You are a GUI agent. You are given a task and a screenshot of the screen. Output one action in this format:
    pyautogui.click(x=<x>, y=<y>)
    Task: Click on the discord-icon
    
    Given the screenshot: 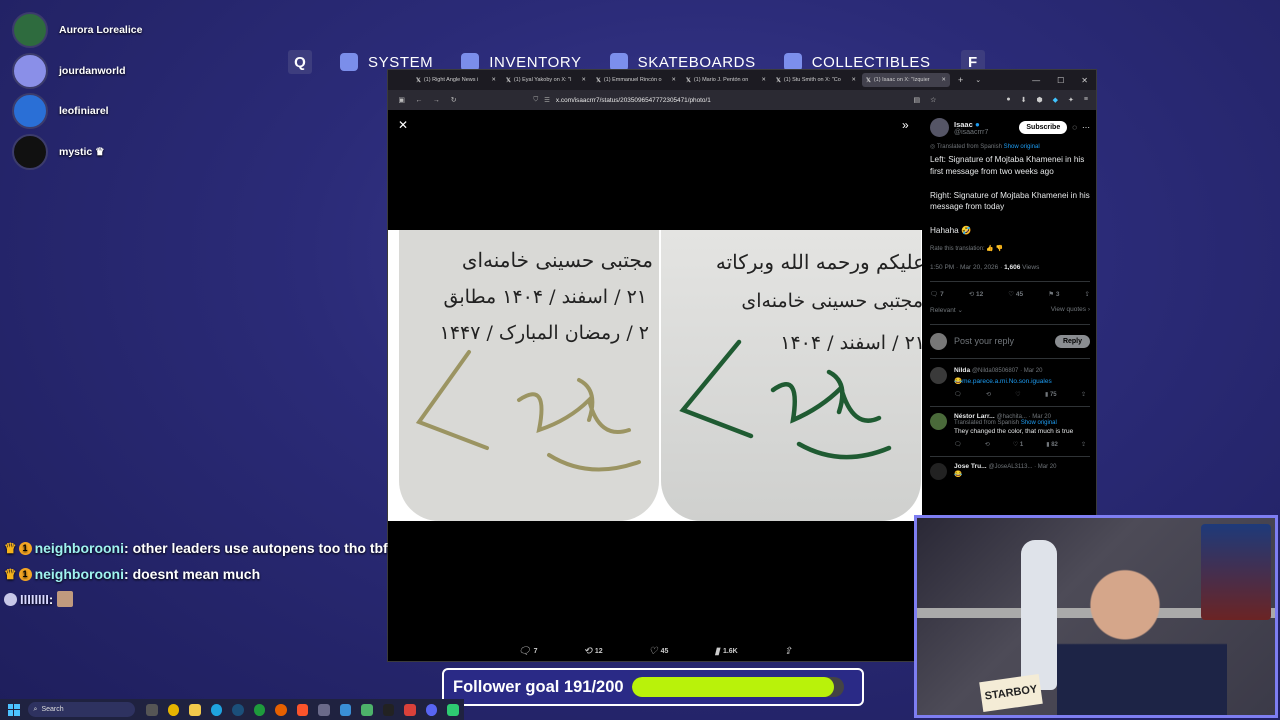 What is the action you would take?
    pyautogui.click(x=431, y=709)
    